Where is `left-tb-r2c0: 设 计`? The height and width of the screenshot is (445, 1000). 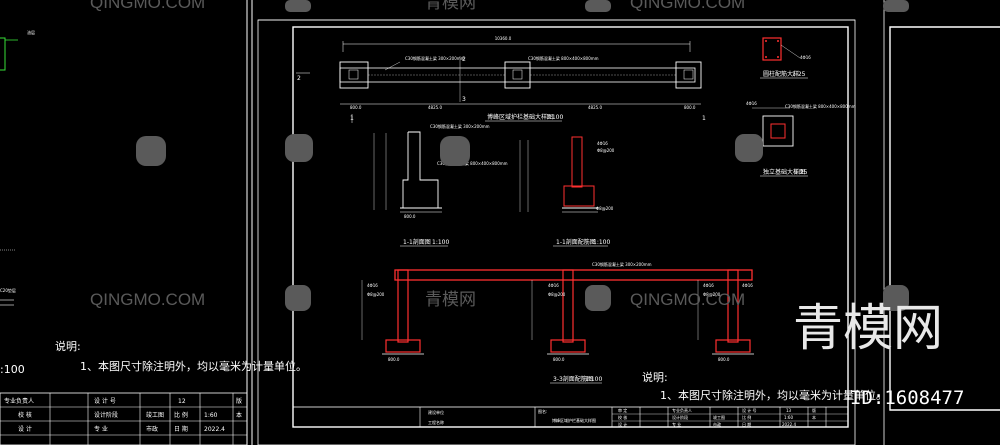
left-tb-r2c0: 设 计 is located at coordinates (25, 429).